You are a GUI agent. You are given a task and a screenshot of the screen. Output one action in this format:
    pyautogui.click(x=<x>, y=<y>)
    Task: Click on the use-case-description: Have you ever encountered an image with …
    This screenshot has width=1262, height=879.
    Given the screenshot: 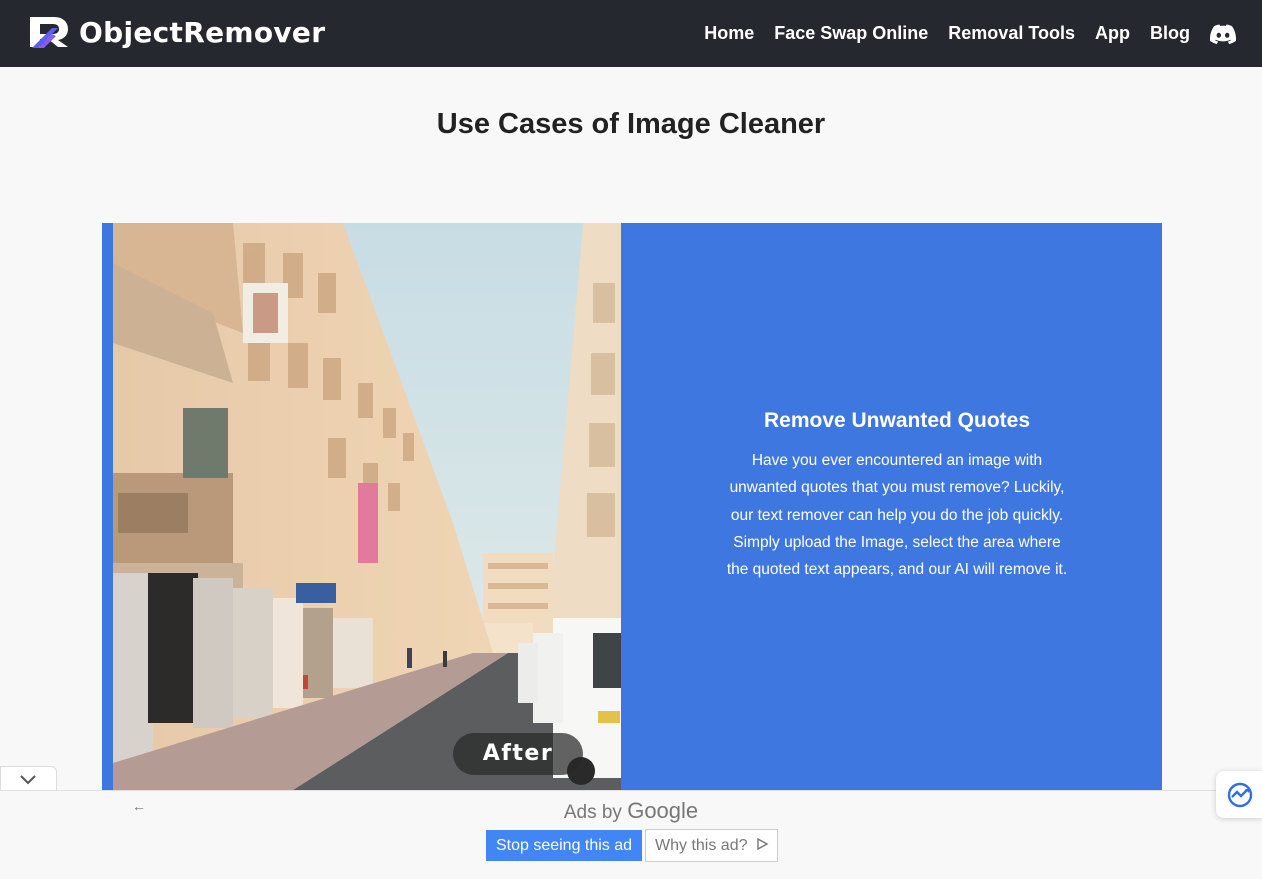 What is the action you would take?
    pyautogui.click(x=897, y=515)
    